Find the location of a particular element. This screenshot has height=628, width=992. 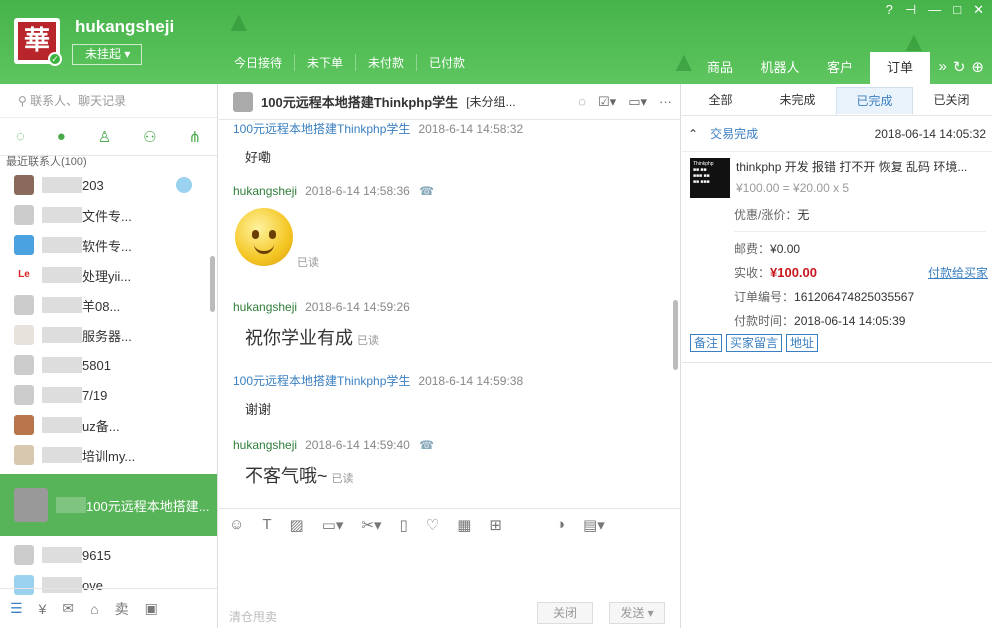

mail-icon: ✉ is located at coordinates (68, 608).